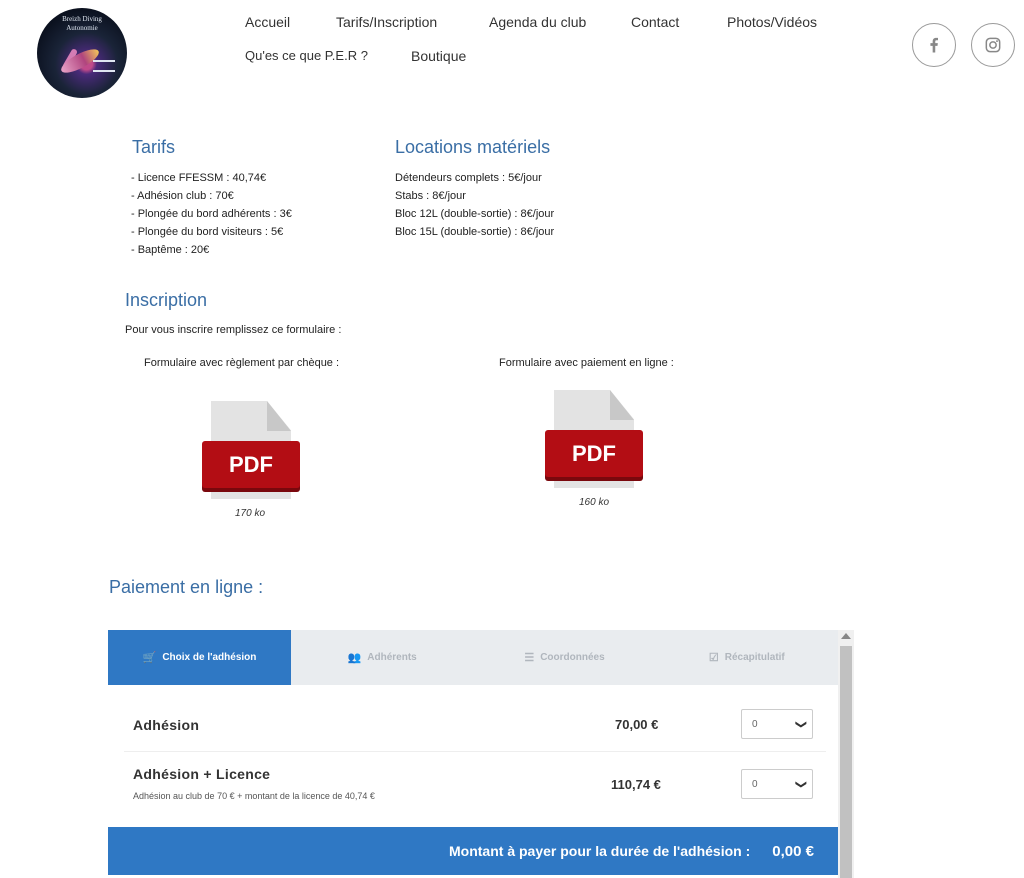  I want to click on nav-accueil: Accueil, so click(267, 22).